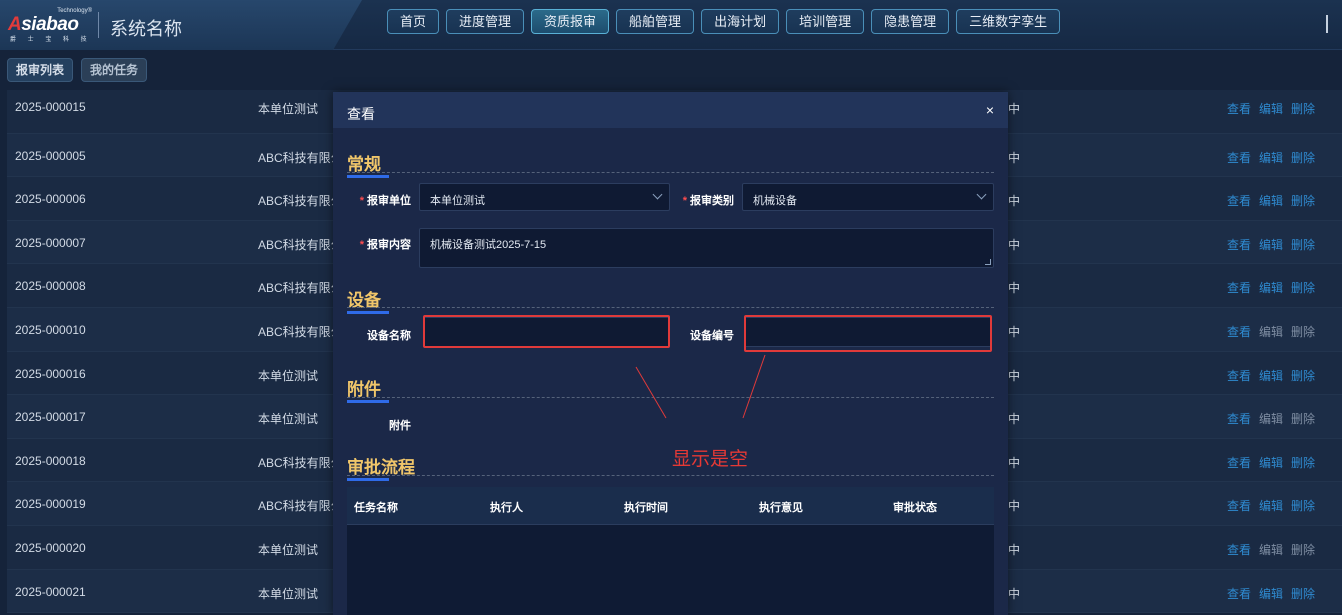  I want to click on annotation-lines, so click(700, 386).